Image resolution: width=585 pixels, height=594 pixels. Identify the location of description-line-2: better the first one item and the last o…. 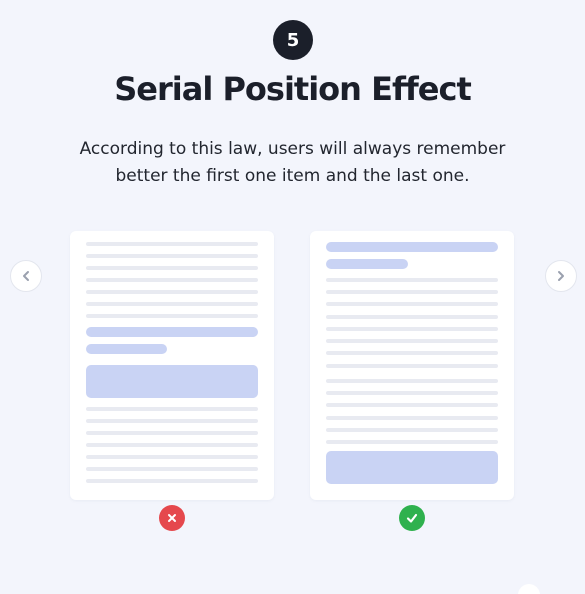
(292, 176).